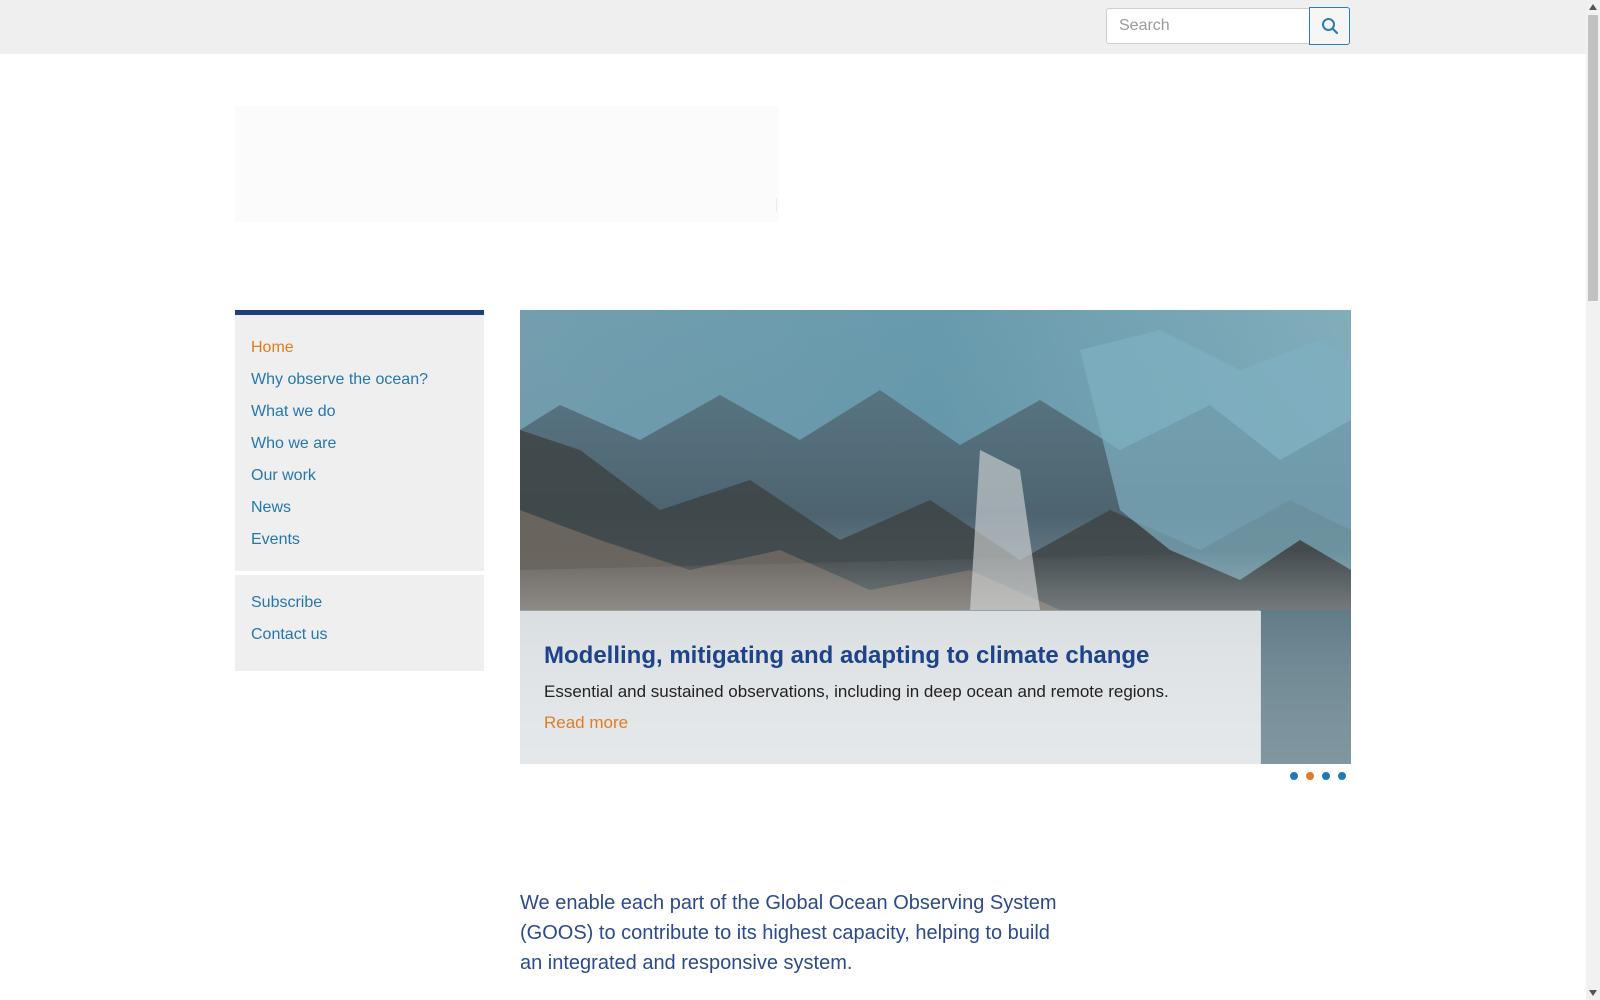  I want to click on search-button, so click(1329, 26).